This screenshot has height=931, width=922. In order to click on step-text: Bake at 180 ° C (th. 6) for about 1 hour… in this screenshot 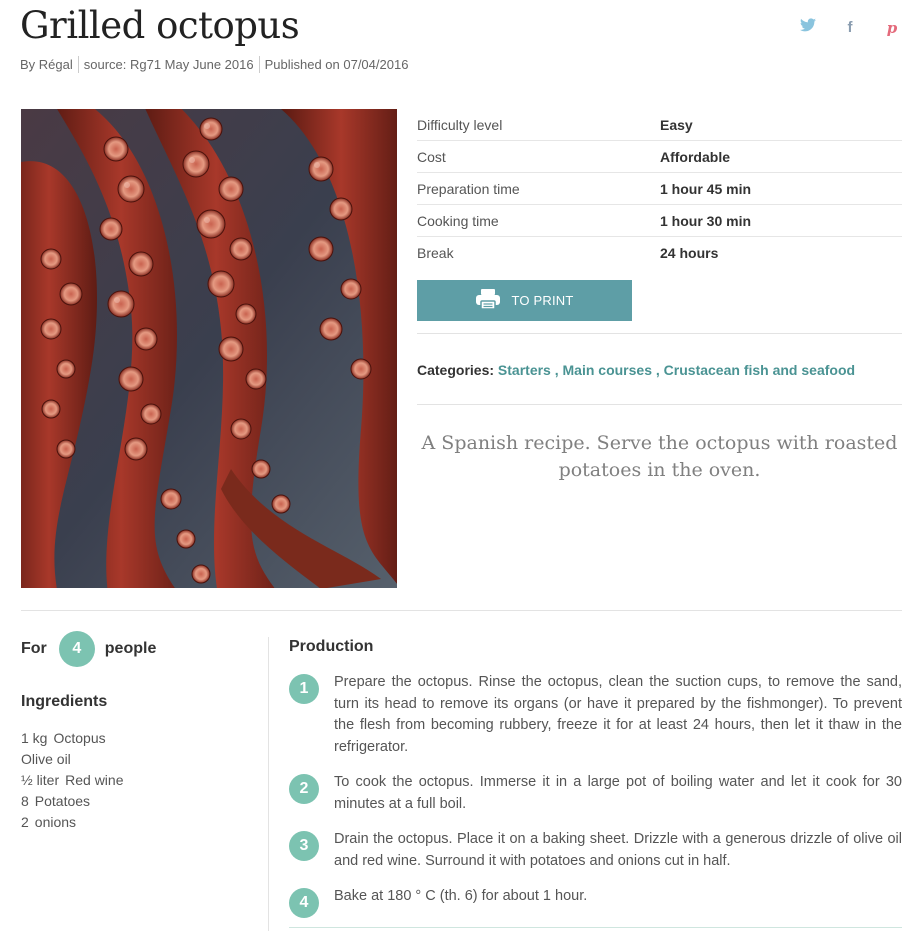, I will do `click(461, 896)`.